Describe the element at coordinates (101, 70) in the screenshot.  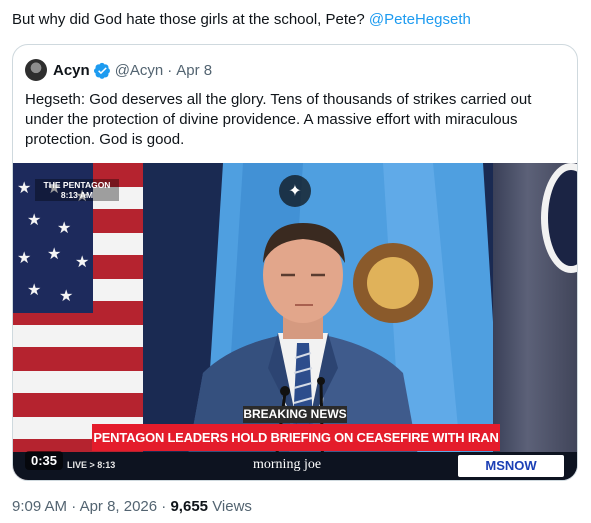
I see `verified-badge-icon` at that location.